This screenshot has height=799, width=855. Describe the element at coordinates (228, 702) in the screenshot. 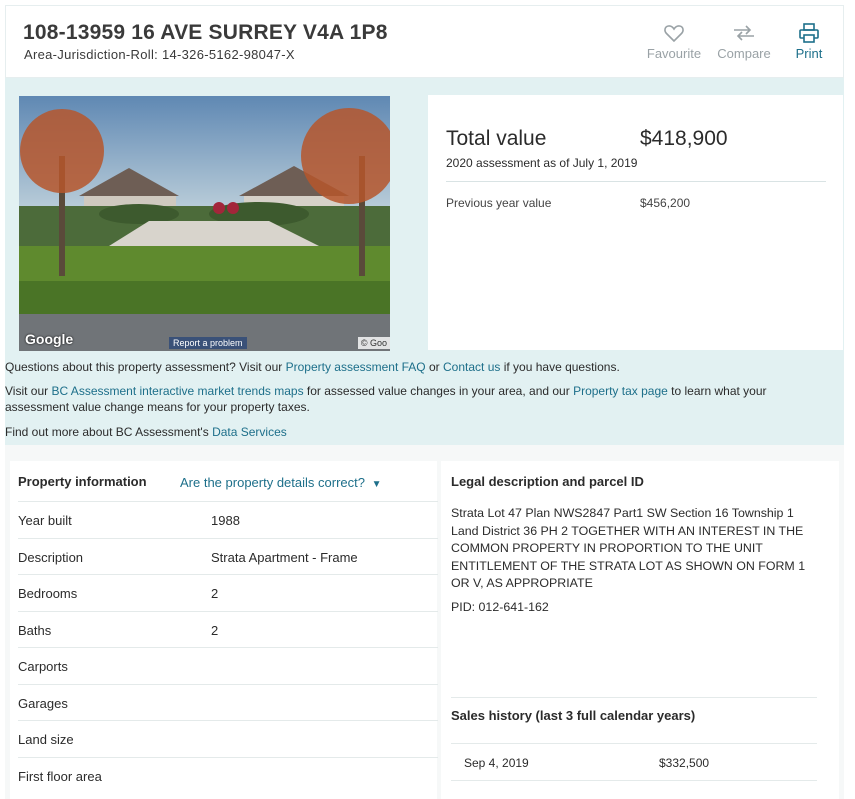

I see `property-row-garages: Garages` at that location.